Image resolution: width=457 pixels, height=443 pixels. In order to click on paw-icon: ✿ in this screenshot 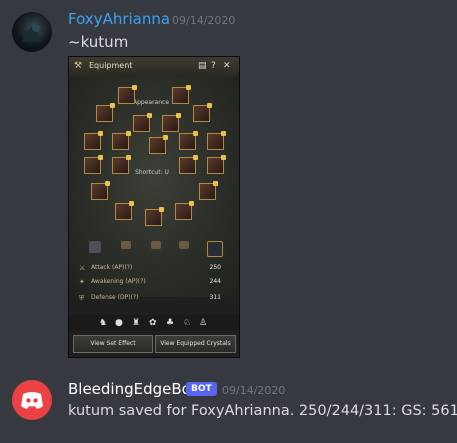, I will do `click(153, 323)`.